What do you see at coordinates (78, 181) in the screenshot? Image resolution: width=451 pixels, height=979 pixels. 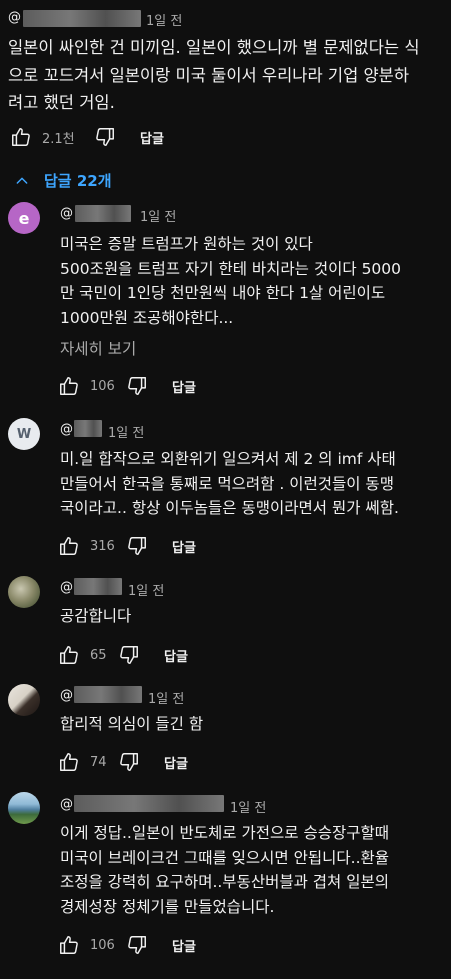 I see `replies-count-label: 답글 22개` at bounding box center [78, 181].